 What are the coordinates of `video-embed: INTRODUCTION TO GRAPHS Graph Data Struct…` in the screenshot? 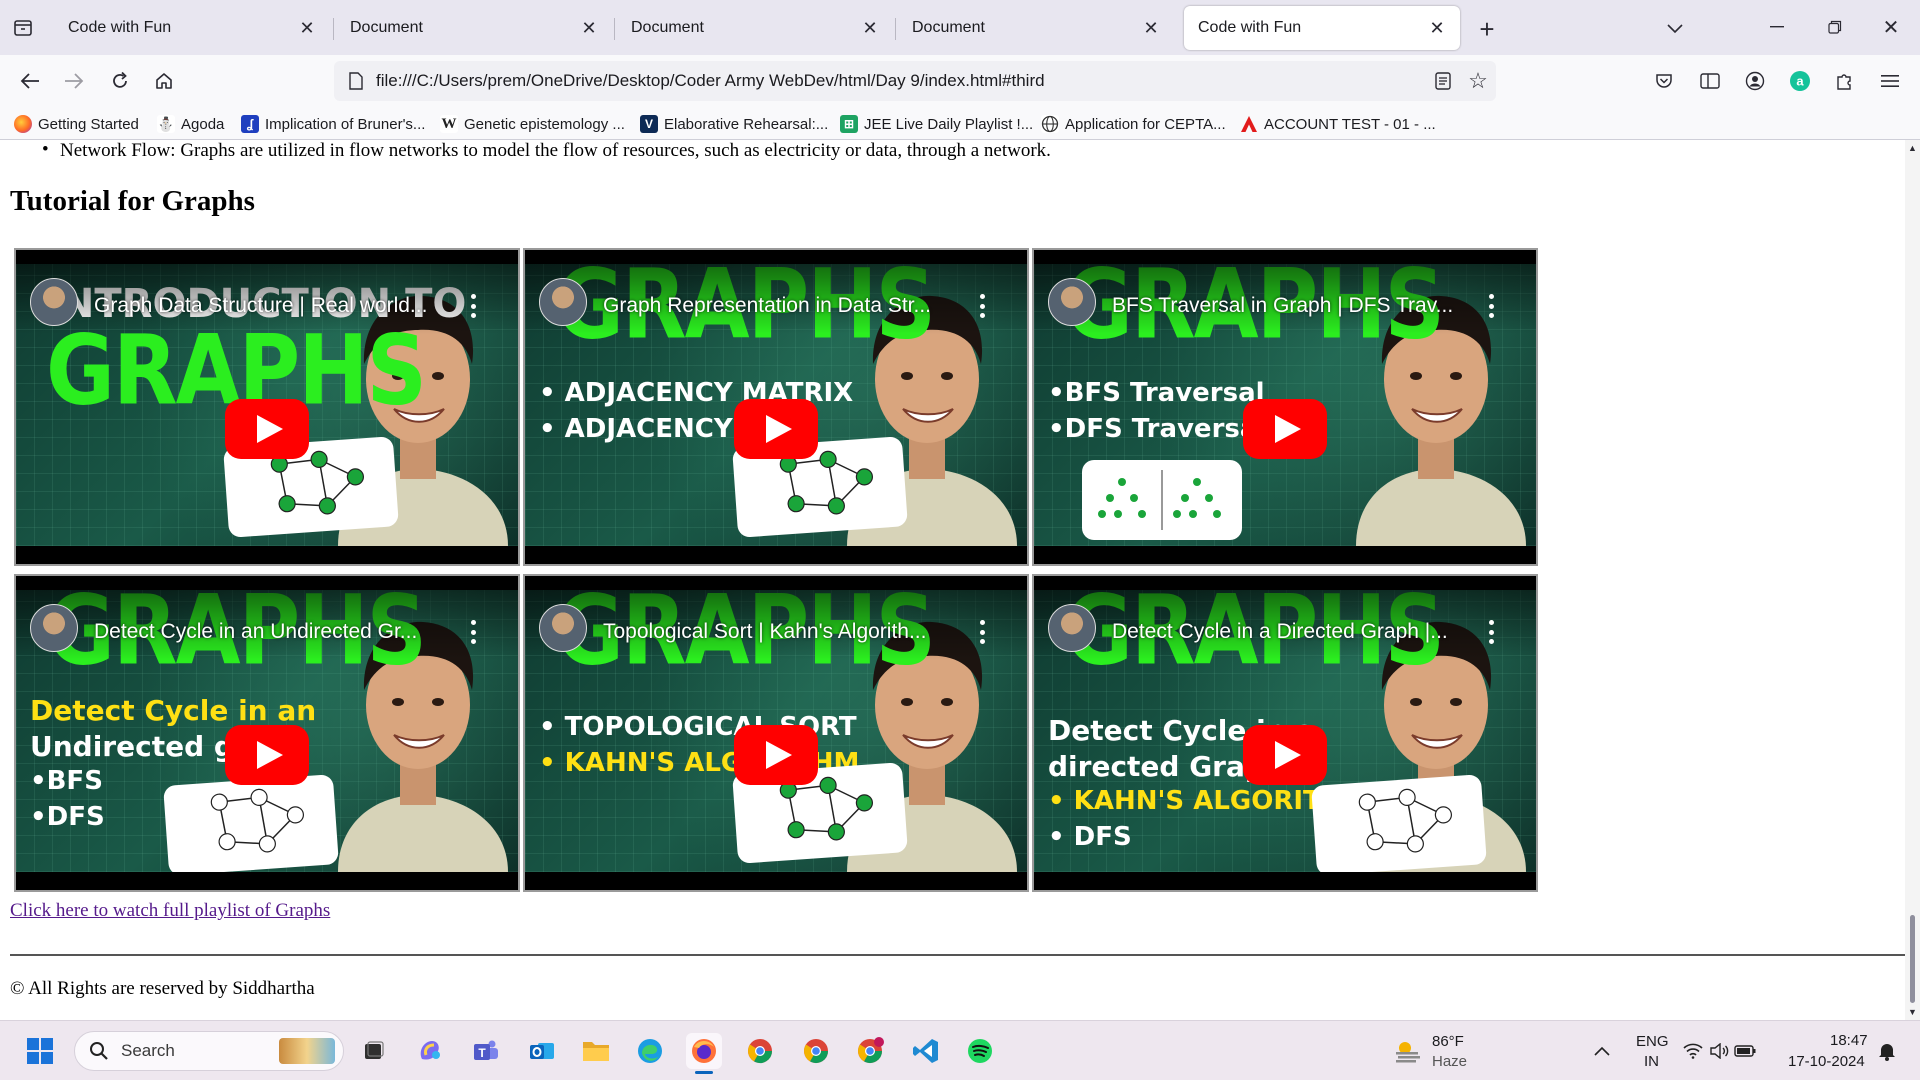 It's located at (267, 407).